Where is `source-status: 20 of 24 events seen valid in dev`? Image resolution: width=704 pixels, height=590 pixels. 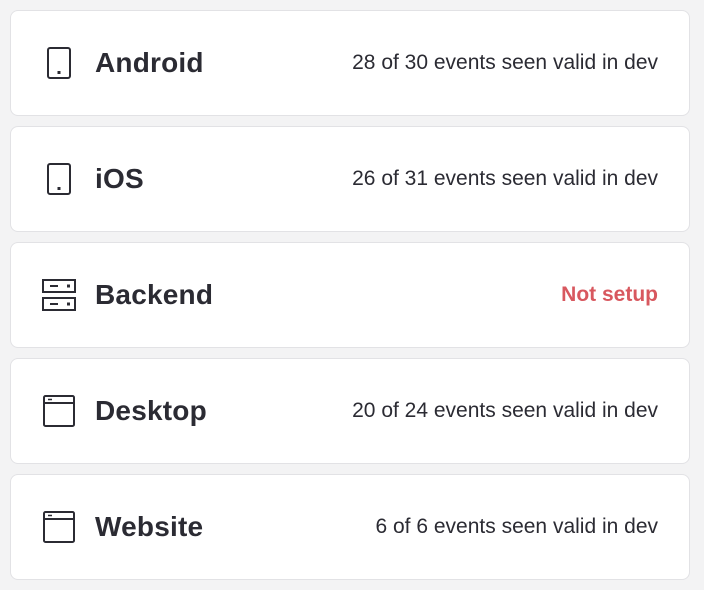
source-status: 20 of 24 events seen valid in dev is located at coordinates (505, 410).